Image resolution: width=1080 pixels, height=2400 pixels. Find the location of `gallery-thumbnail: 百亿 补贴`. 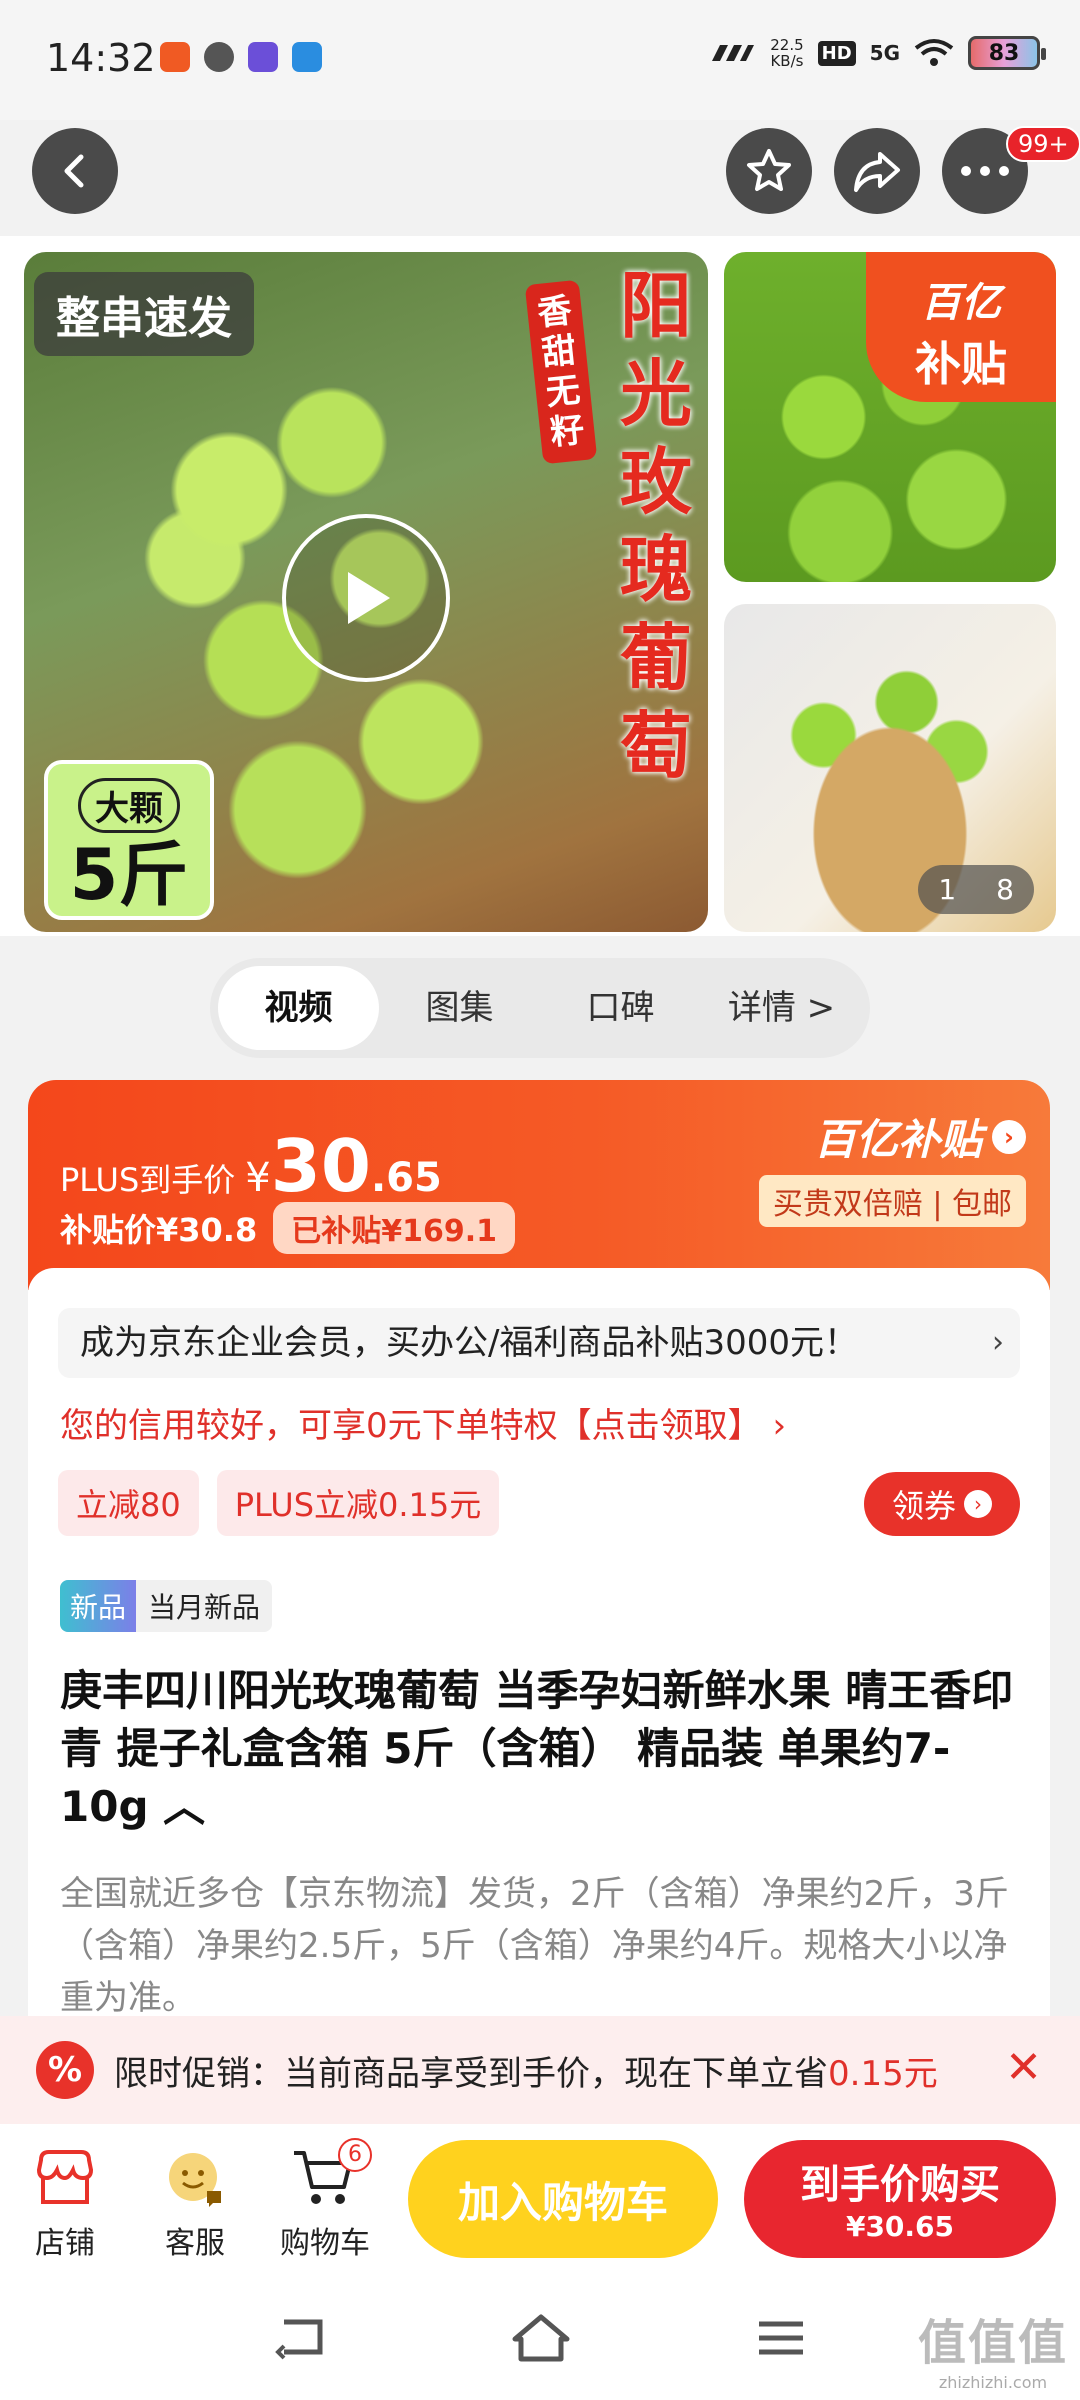

gallery-thumbnail: 百亿 补贴 is located at coordinates (890, 417).